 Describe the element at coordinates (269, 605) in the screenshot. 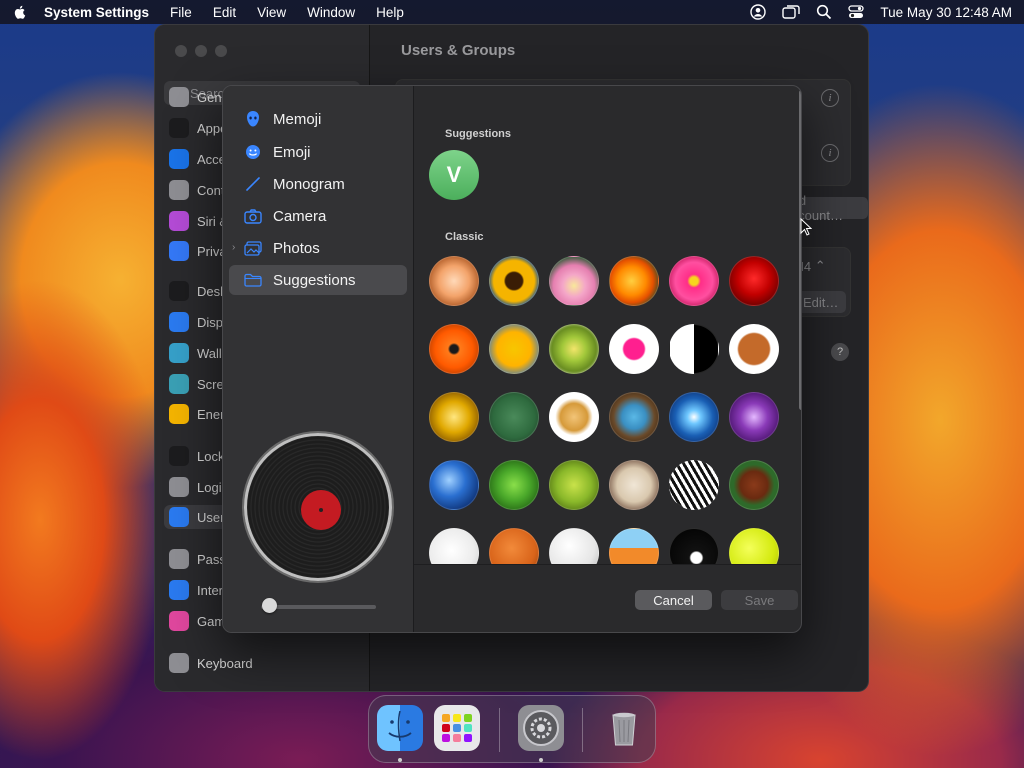

I see `zoom-slider-knob` at that location.